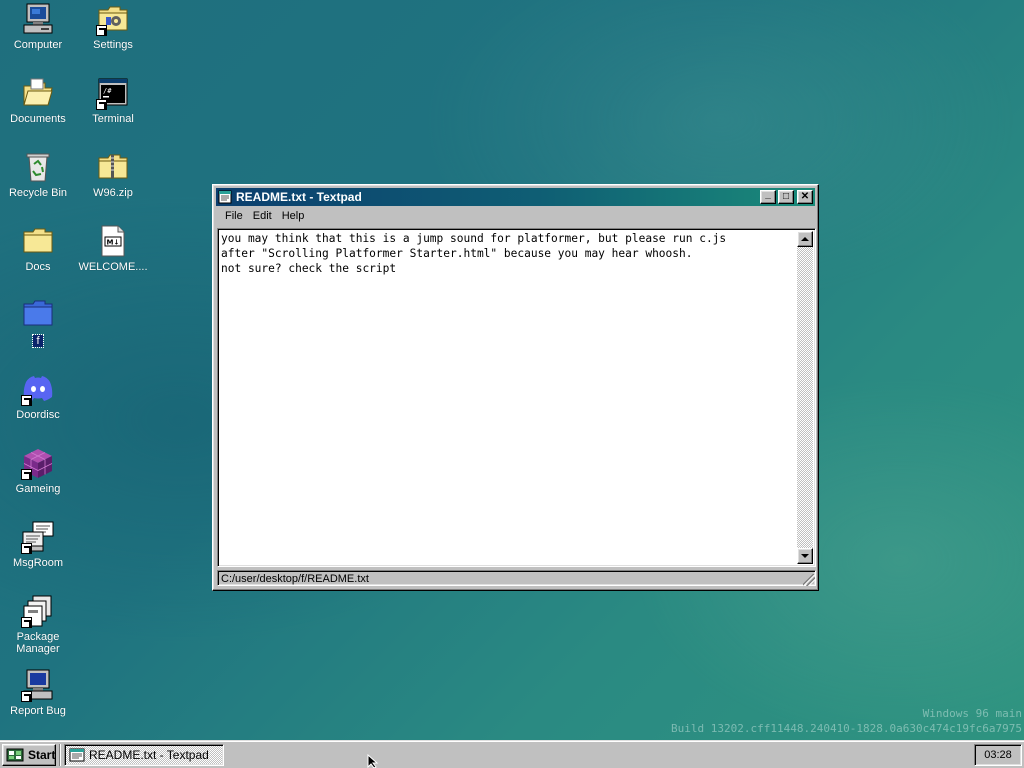 The height and width of the screenshot is (768, 1024). I want to click on desktop-icon-label: W96.zip, so click(113, 193).